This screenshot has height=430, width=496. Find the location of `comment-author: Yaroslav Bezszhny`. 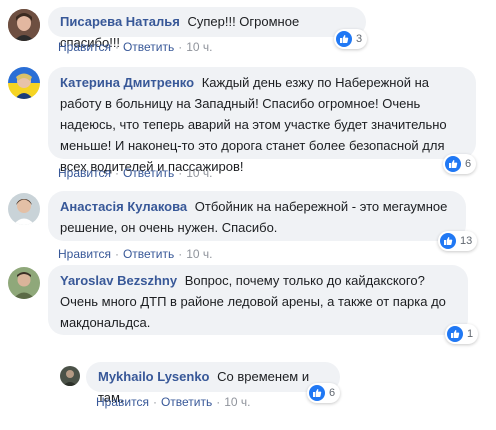

comment-author: Yaroslav Bezszhny is located at coordinates (118, 280).